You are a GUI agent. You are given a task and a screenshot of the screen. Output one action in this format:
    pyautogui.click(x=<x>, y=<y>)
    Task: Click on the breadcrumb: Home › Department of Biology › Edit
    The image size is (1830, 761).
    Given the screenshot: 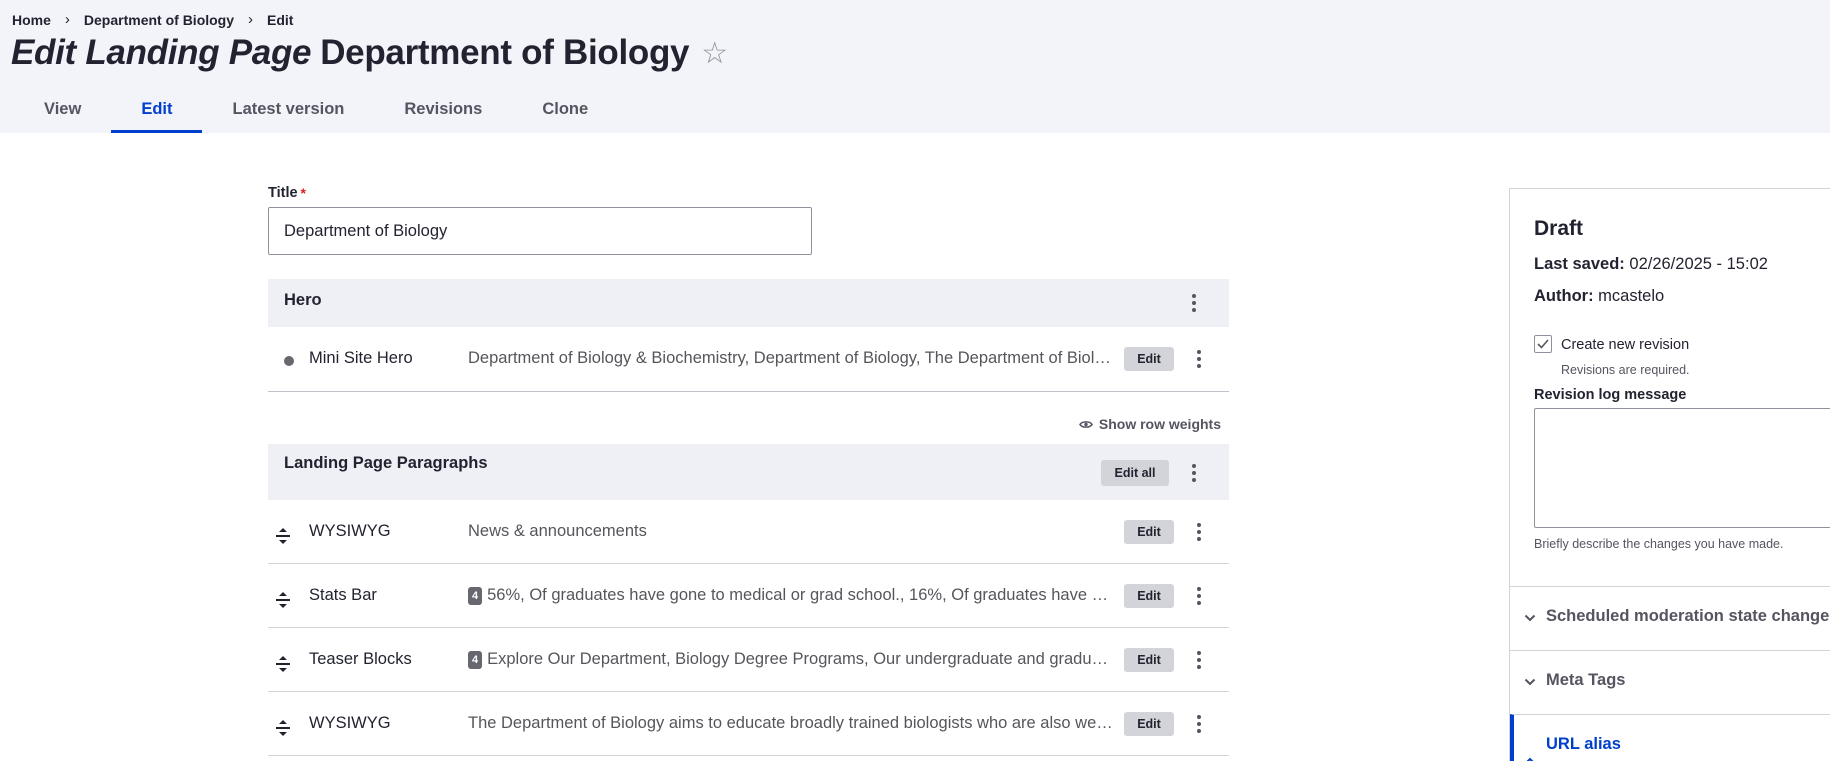 What is the action you would take?
    pyautogui.click(x=152, y=19)
    